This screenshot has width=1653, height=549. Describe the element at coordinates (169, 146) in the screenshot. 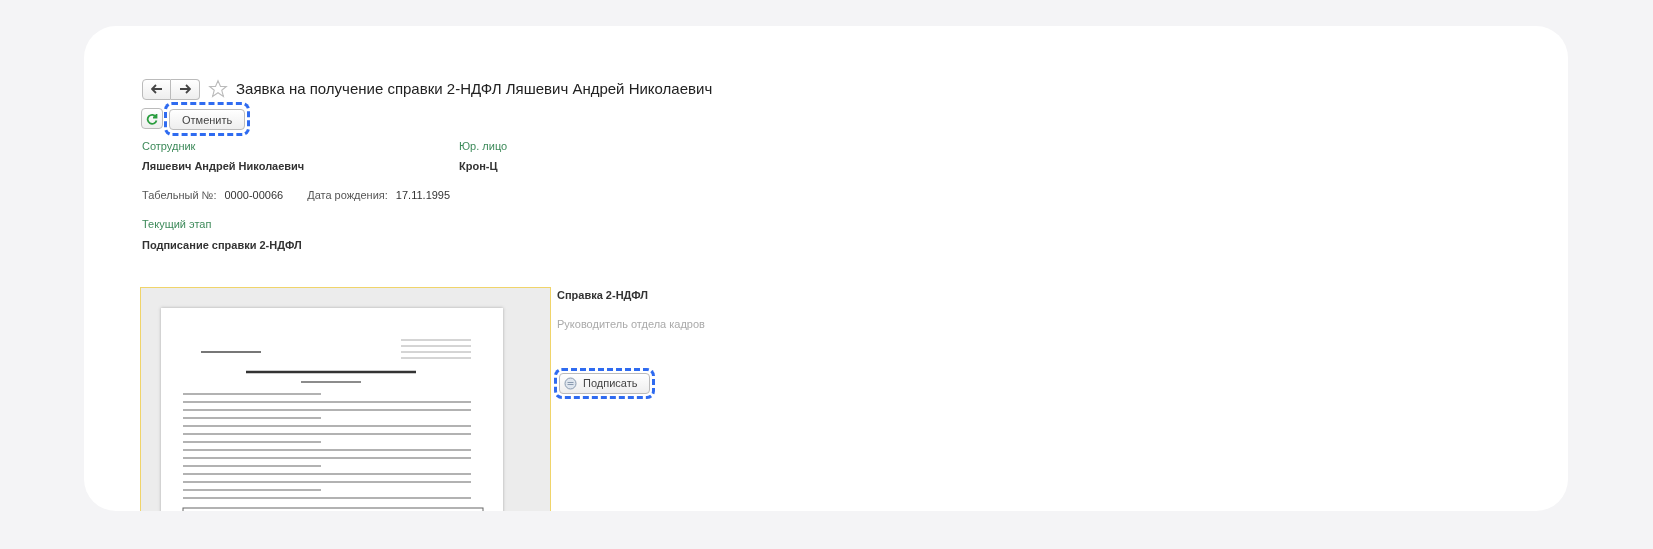

I see `field-label: Сотрудник` at that location.